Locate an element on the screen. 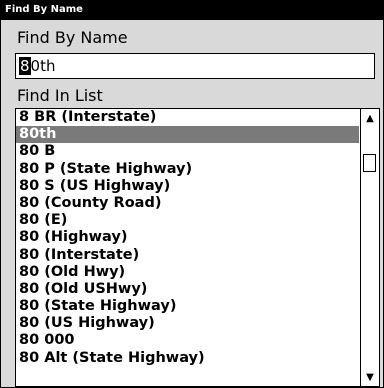  list-item: 80th is located at coordinates (187, 135).